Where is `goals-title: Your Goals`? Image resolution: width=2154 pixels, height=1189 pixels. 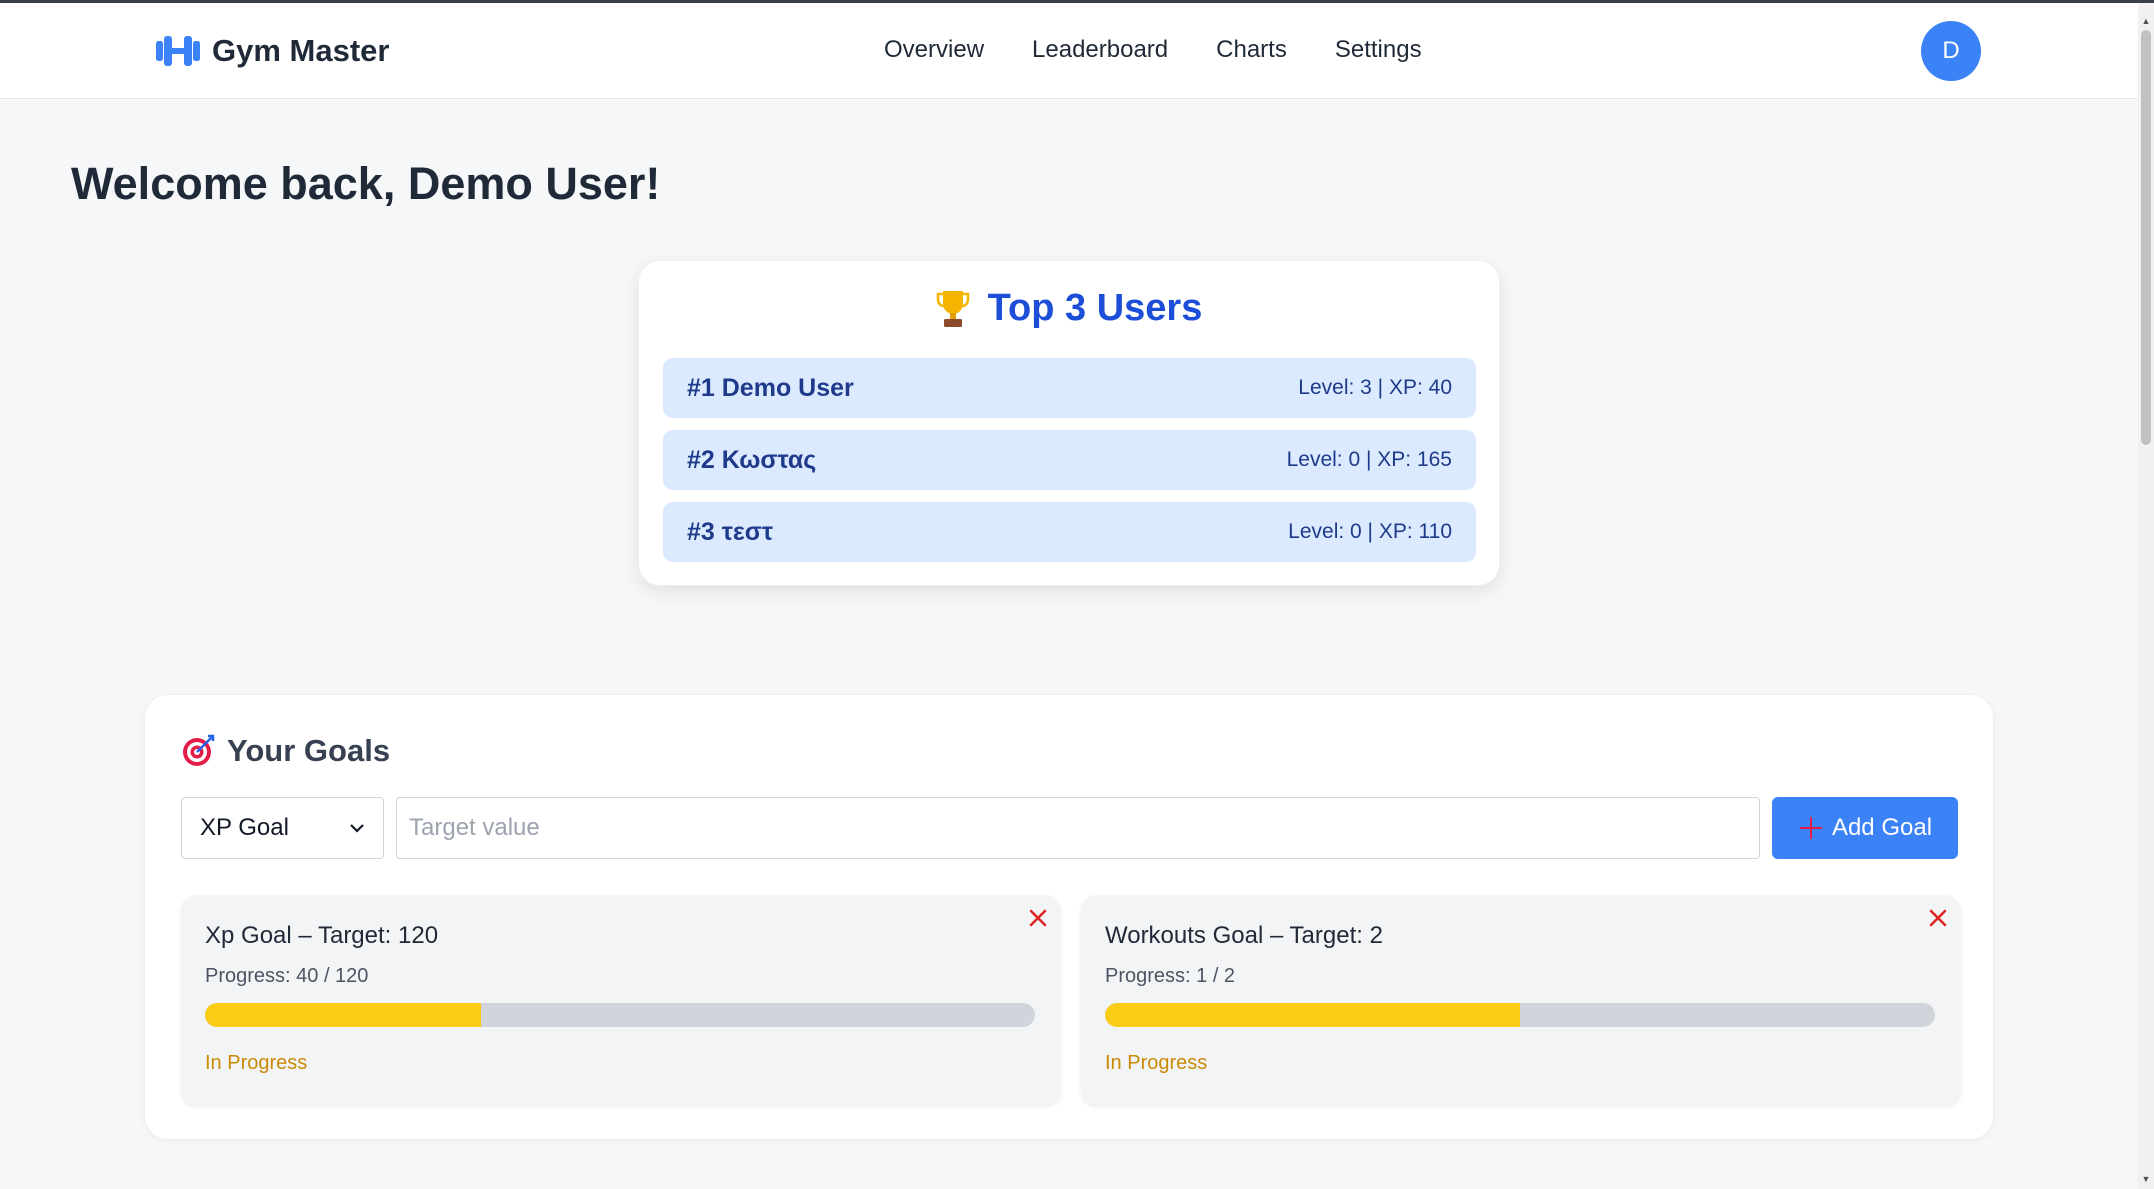 goals-title: Your Goals is located at coordinates (309, 750).